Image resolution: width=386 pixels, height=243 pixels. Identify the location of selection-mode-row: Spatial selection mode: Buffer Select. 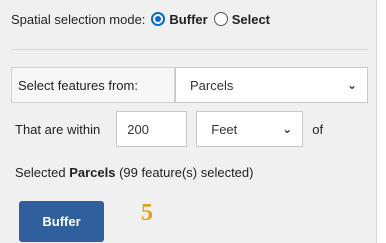
(143, 19).